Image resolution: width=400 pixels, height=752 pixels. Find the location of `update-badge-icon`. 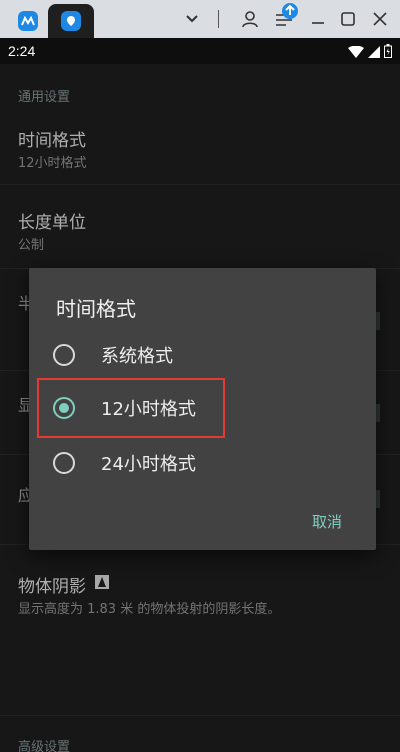

update-badge-icon is located at coordinates (290, 11).